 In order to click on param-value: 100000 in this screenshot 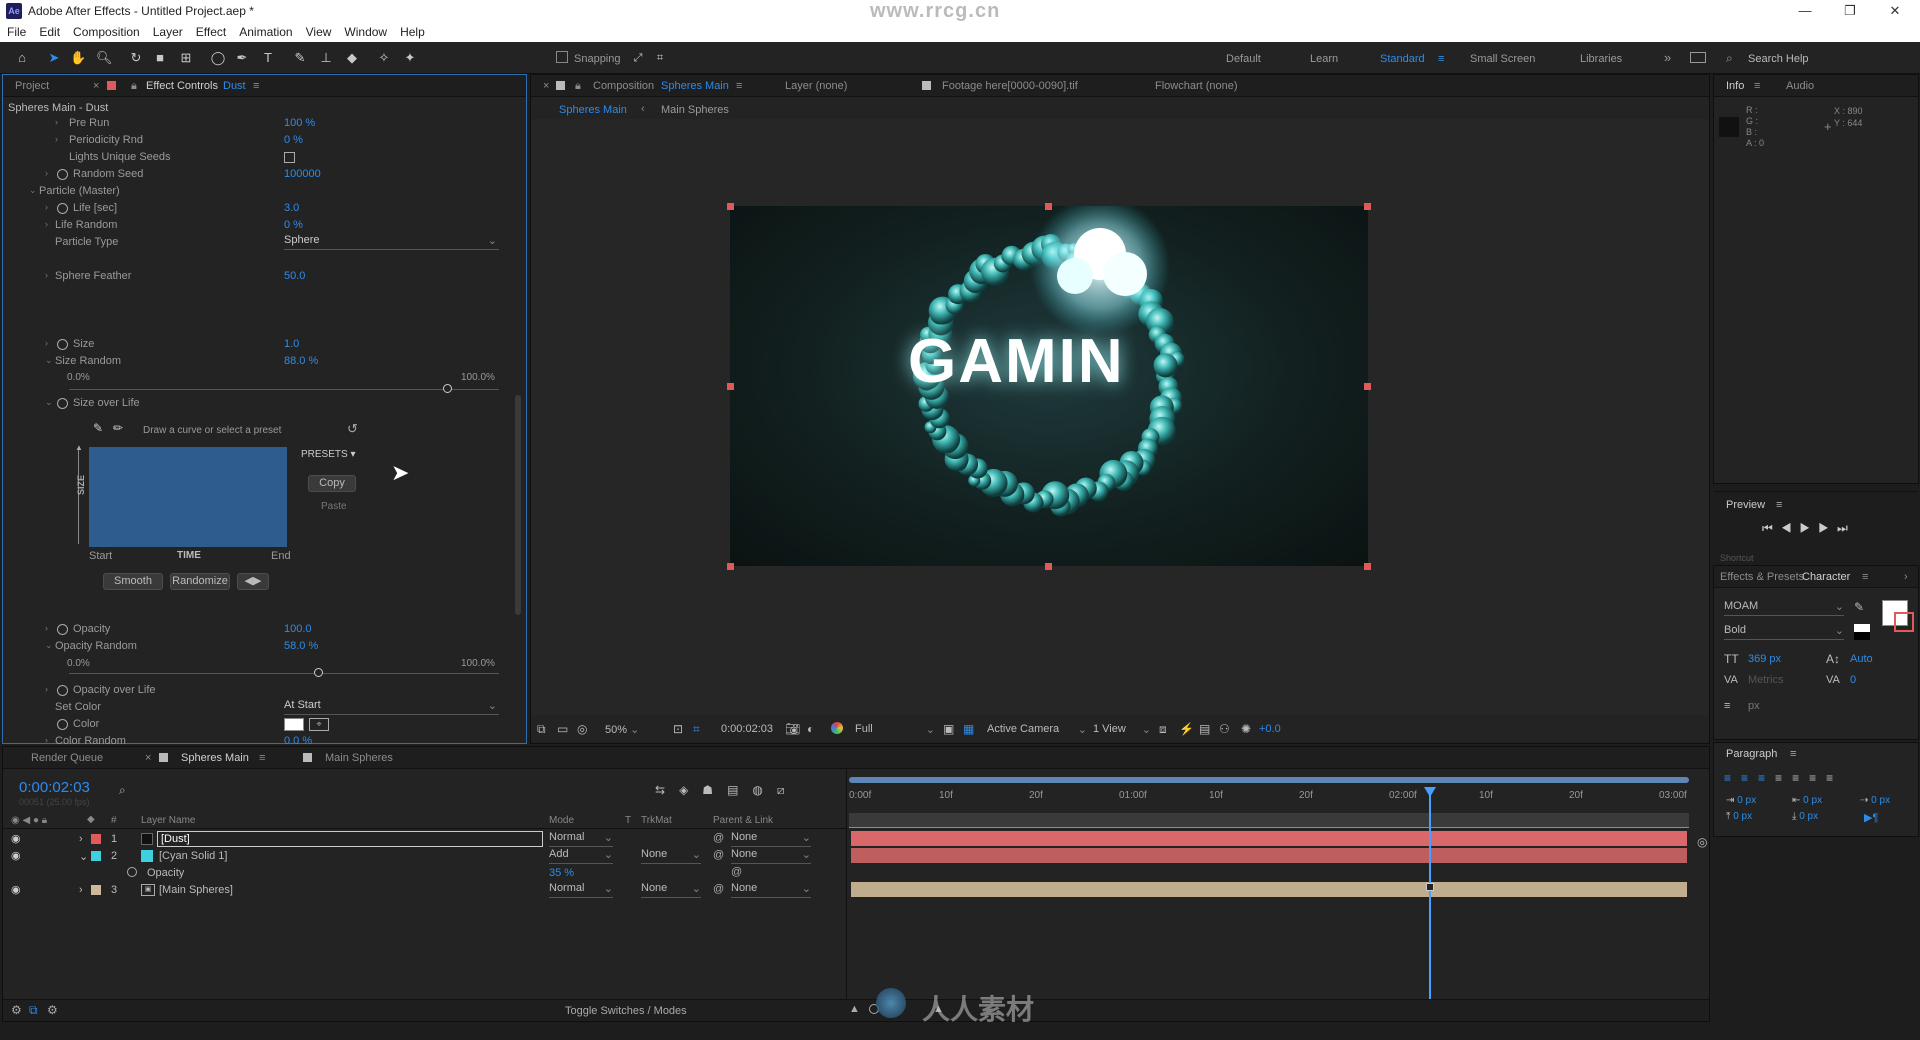, I will do `click(302, 174)`.